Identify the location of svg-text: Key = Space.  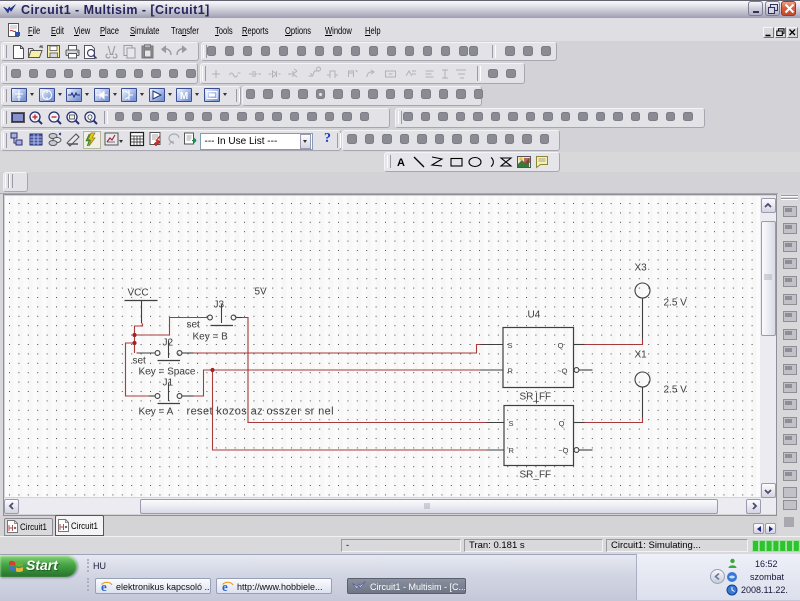
(167, 372).